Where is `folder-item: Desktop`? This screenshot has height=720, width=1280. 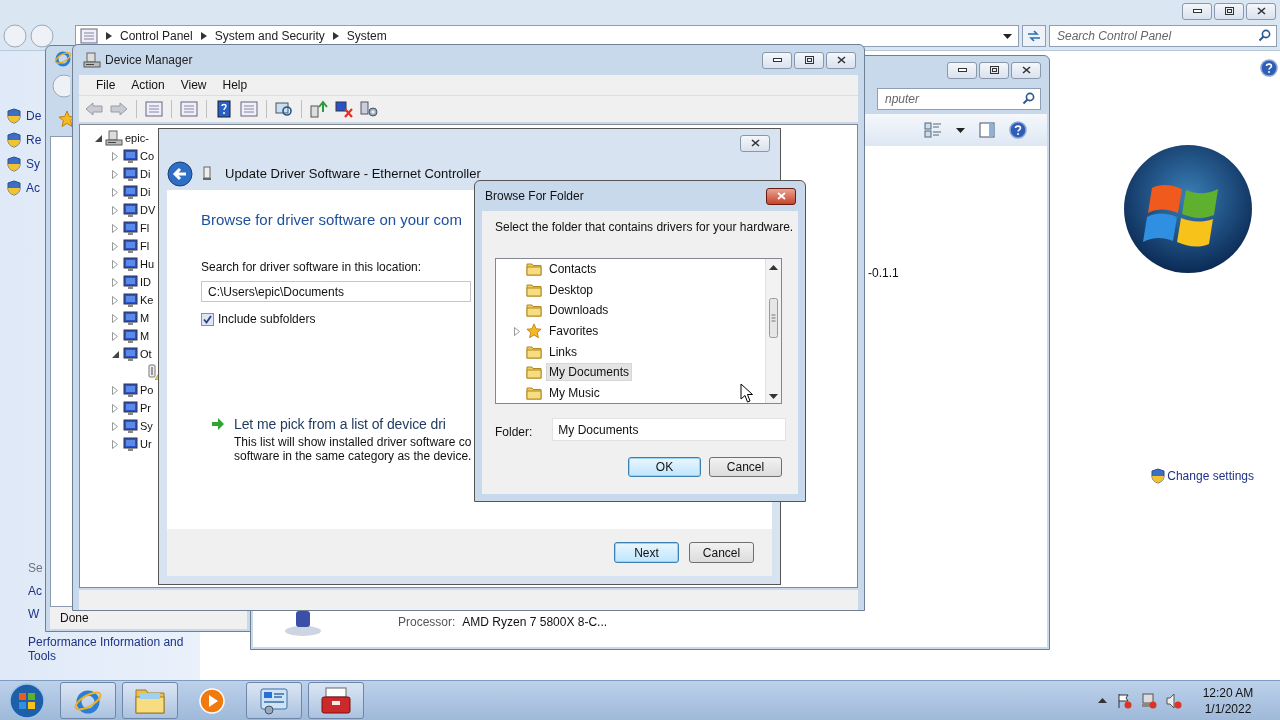
folder-item: Desktop is located at coordinates (571, 289).